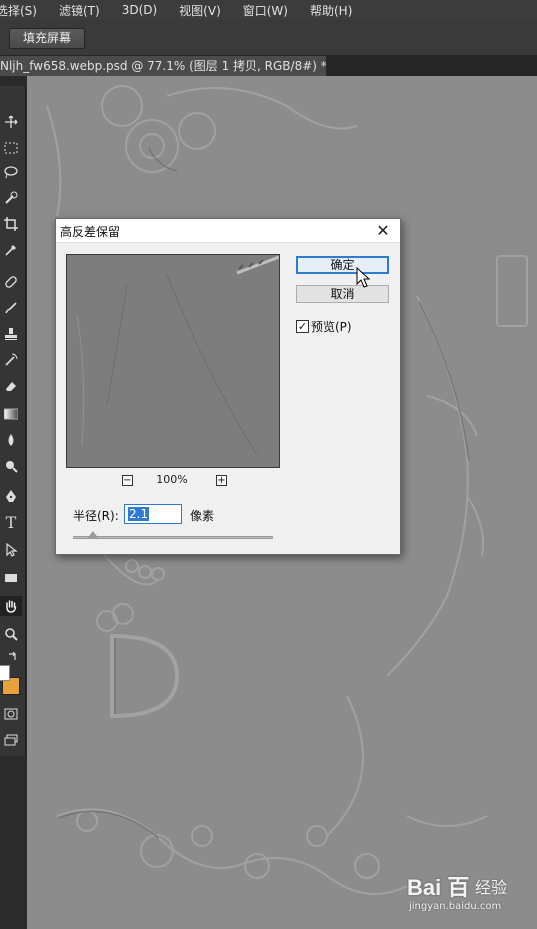 The width and height of the screenshot is (537, 929). Describe the element at coordinates (79, 10) in the screenshot. I see `menu-filter: 滤镜(T)` at that location.